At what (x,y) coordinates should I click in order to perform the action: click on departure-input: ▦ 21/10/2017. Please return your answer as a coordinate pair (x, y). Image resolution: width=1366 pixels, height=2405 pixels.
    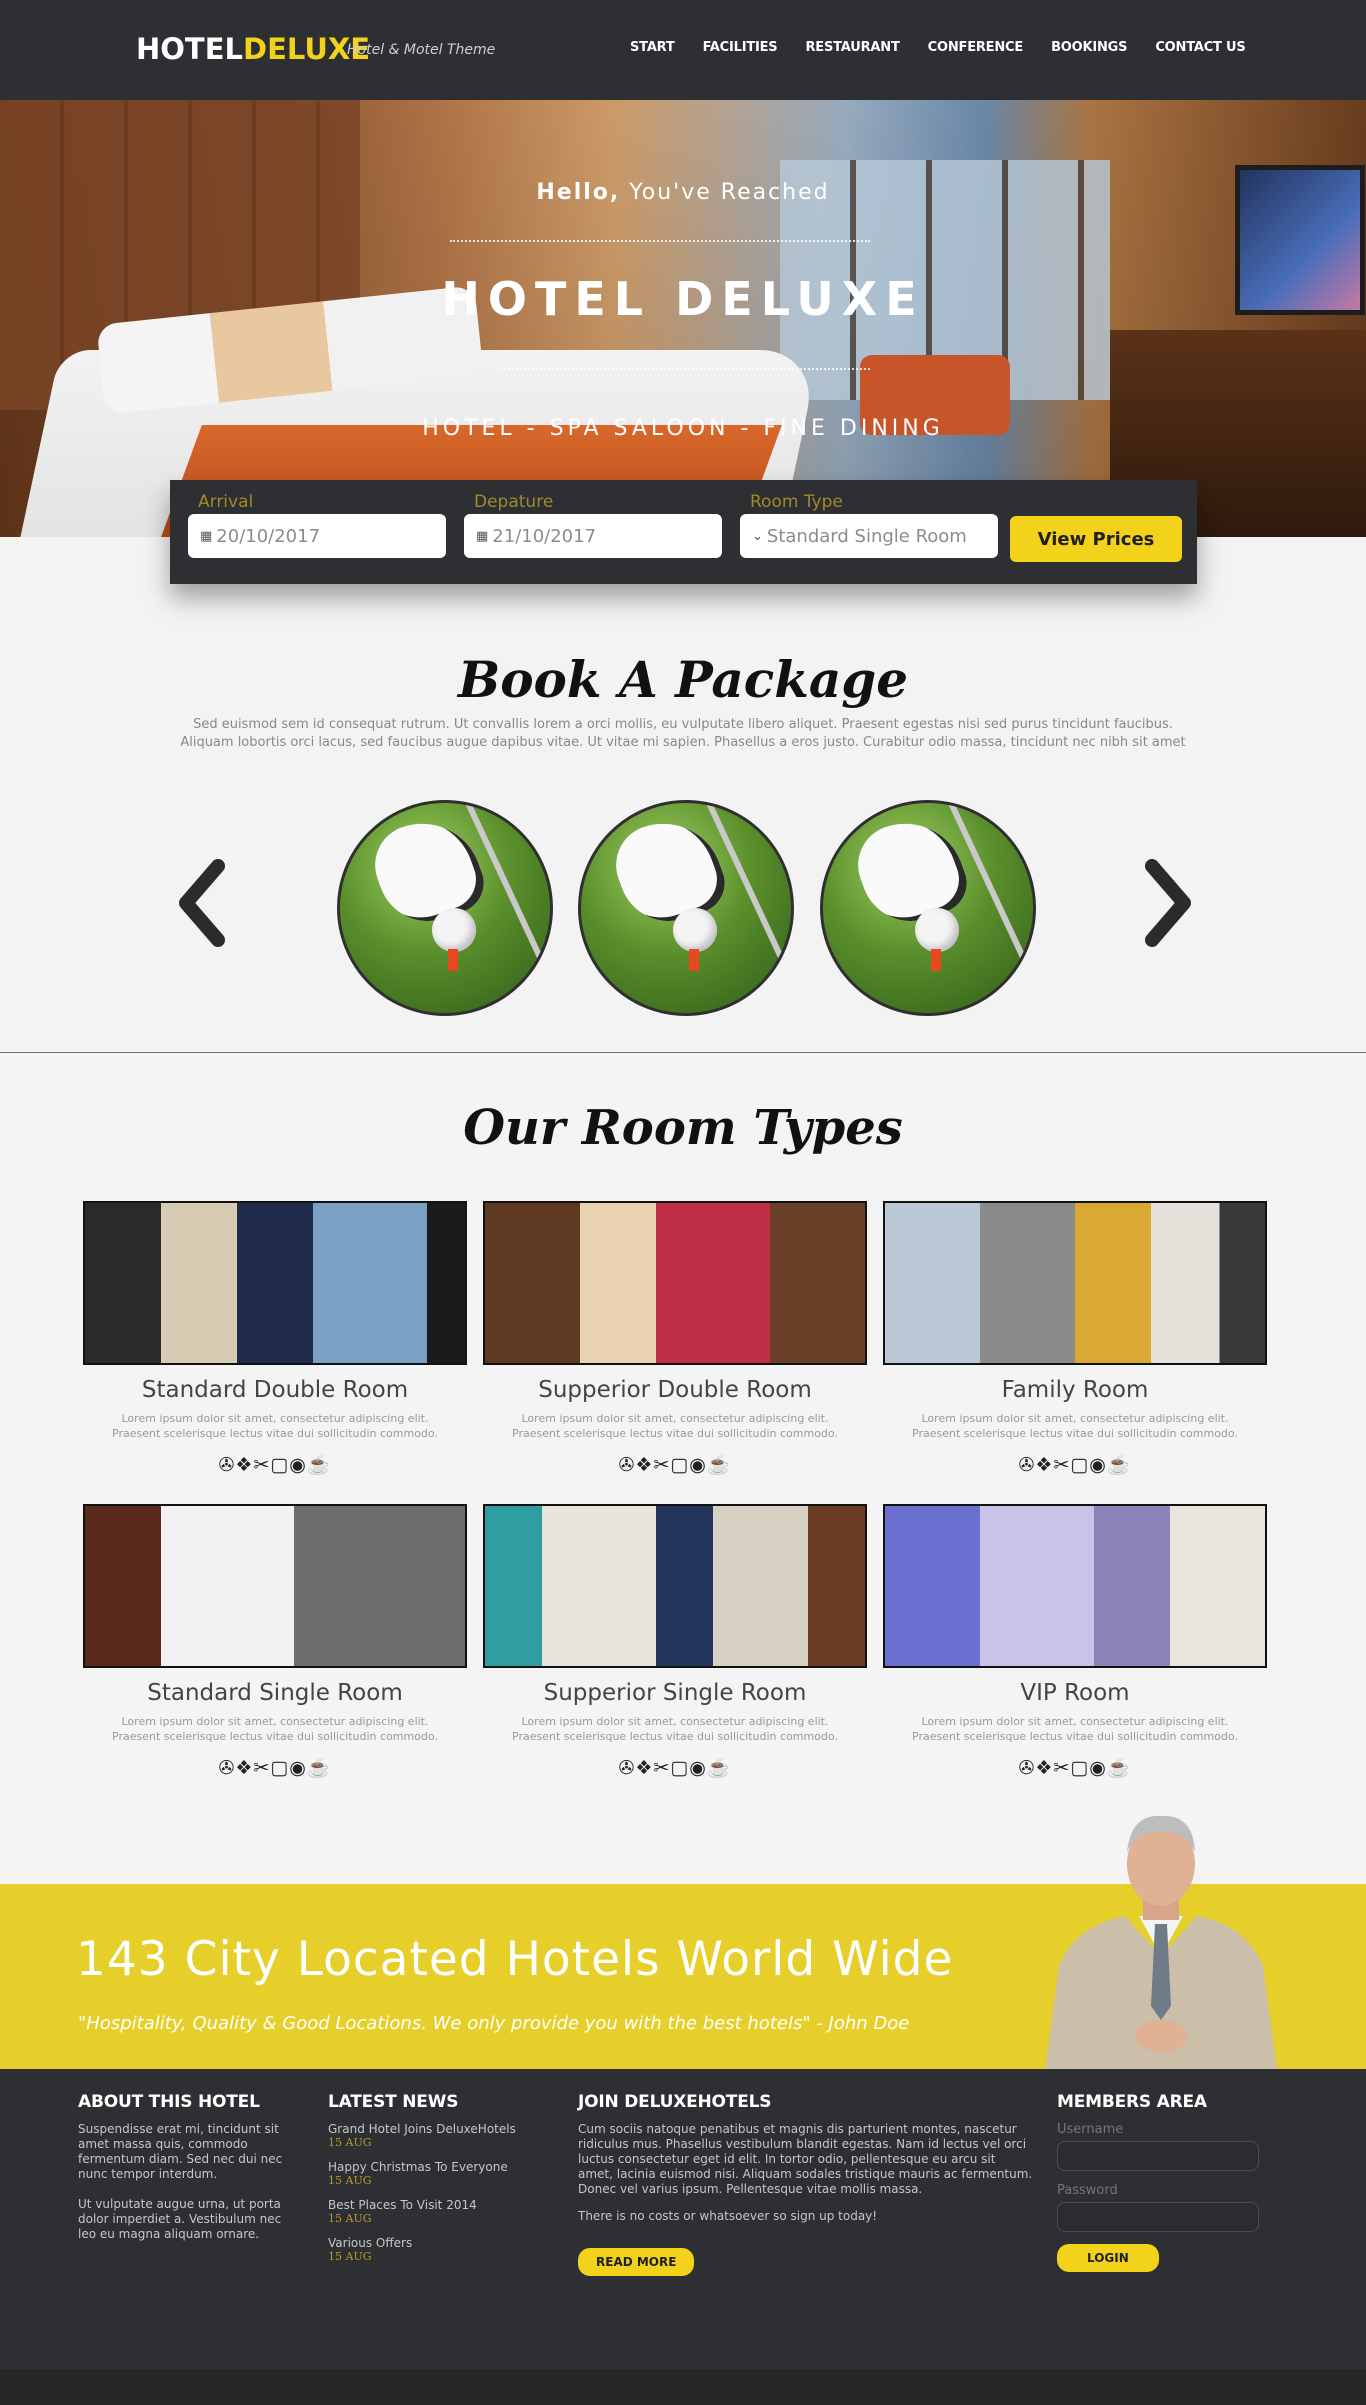
    Looking at the image, I should click on (593, 536).